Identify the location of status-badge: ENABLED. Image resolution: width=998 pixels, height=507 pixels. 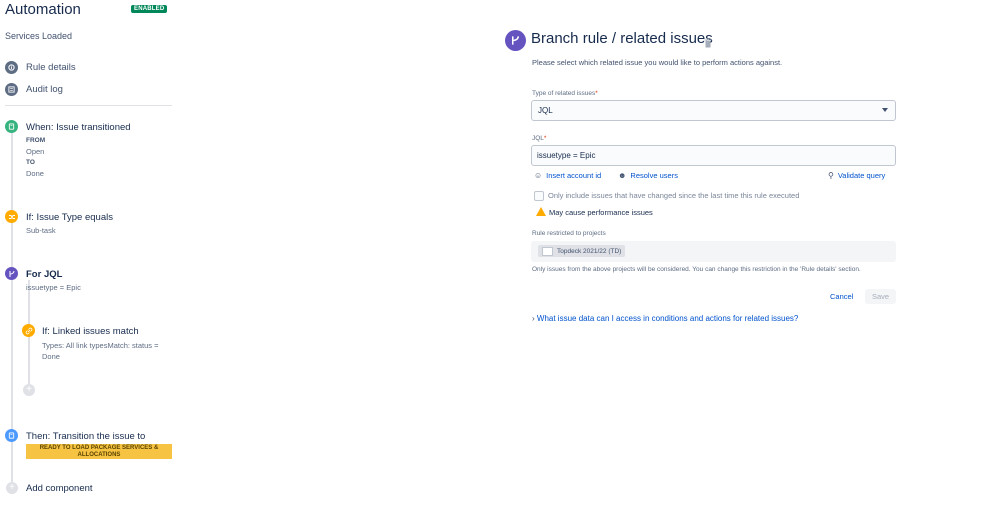
(149, 9).